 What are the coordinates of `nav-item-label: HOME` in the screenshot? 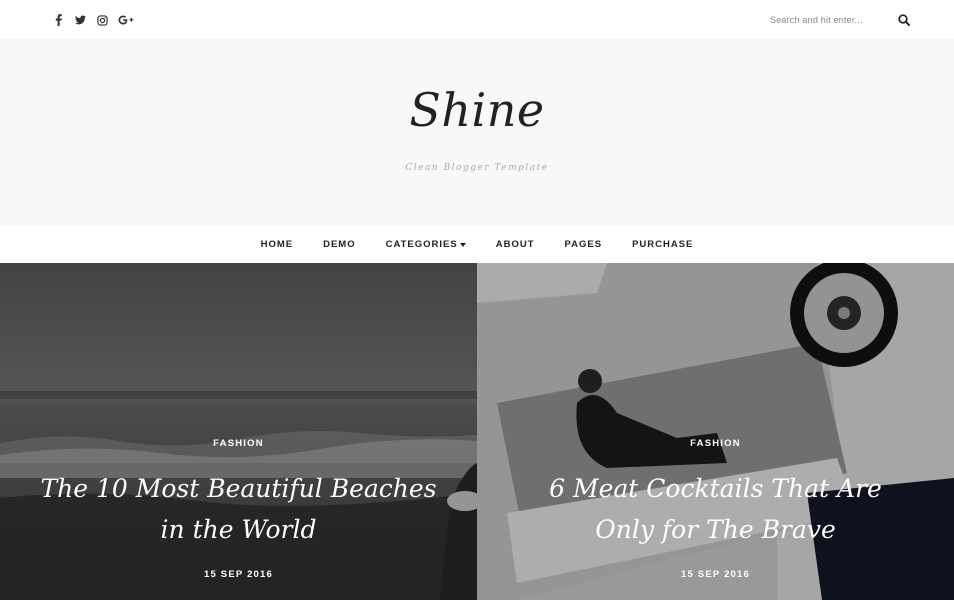 It's located at (277, 244).